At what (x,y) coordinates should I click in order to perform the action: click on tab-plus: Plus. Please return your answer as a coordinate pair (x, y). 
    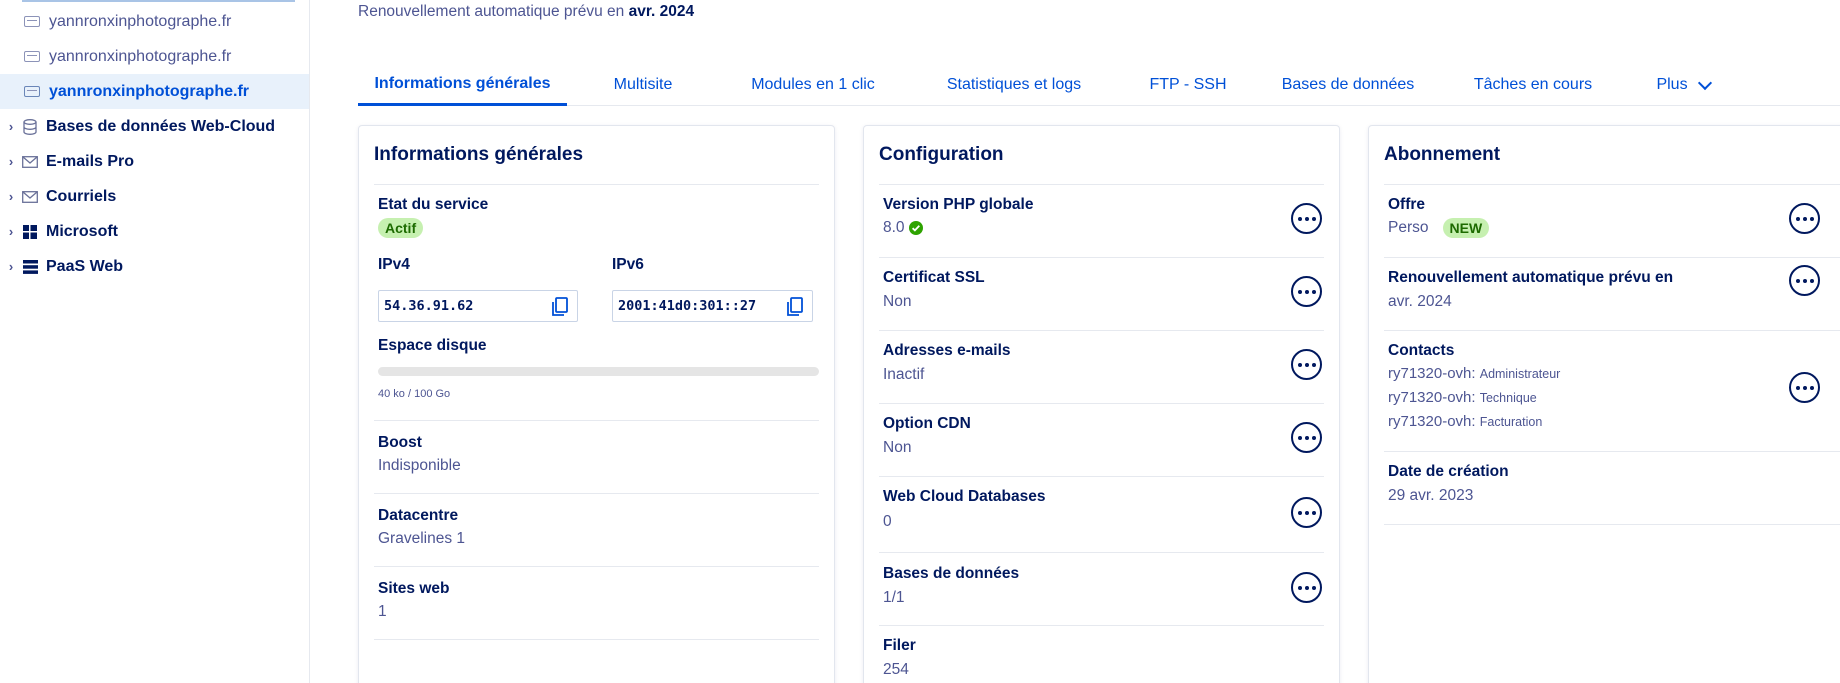
    Looking at the image, I should click on (1683, 85).